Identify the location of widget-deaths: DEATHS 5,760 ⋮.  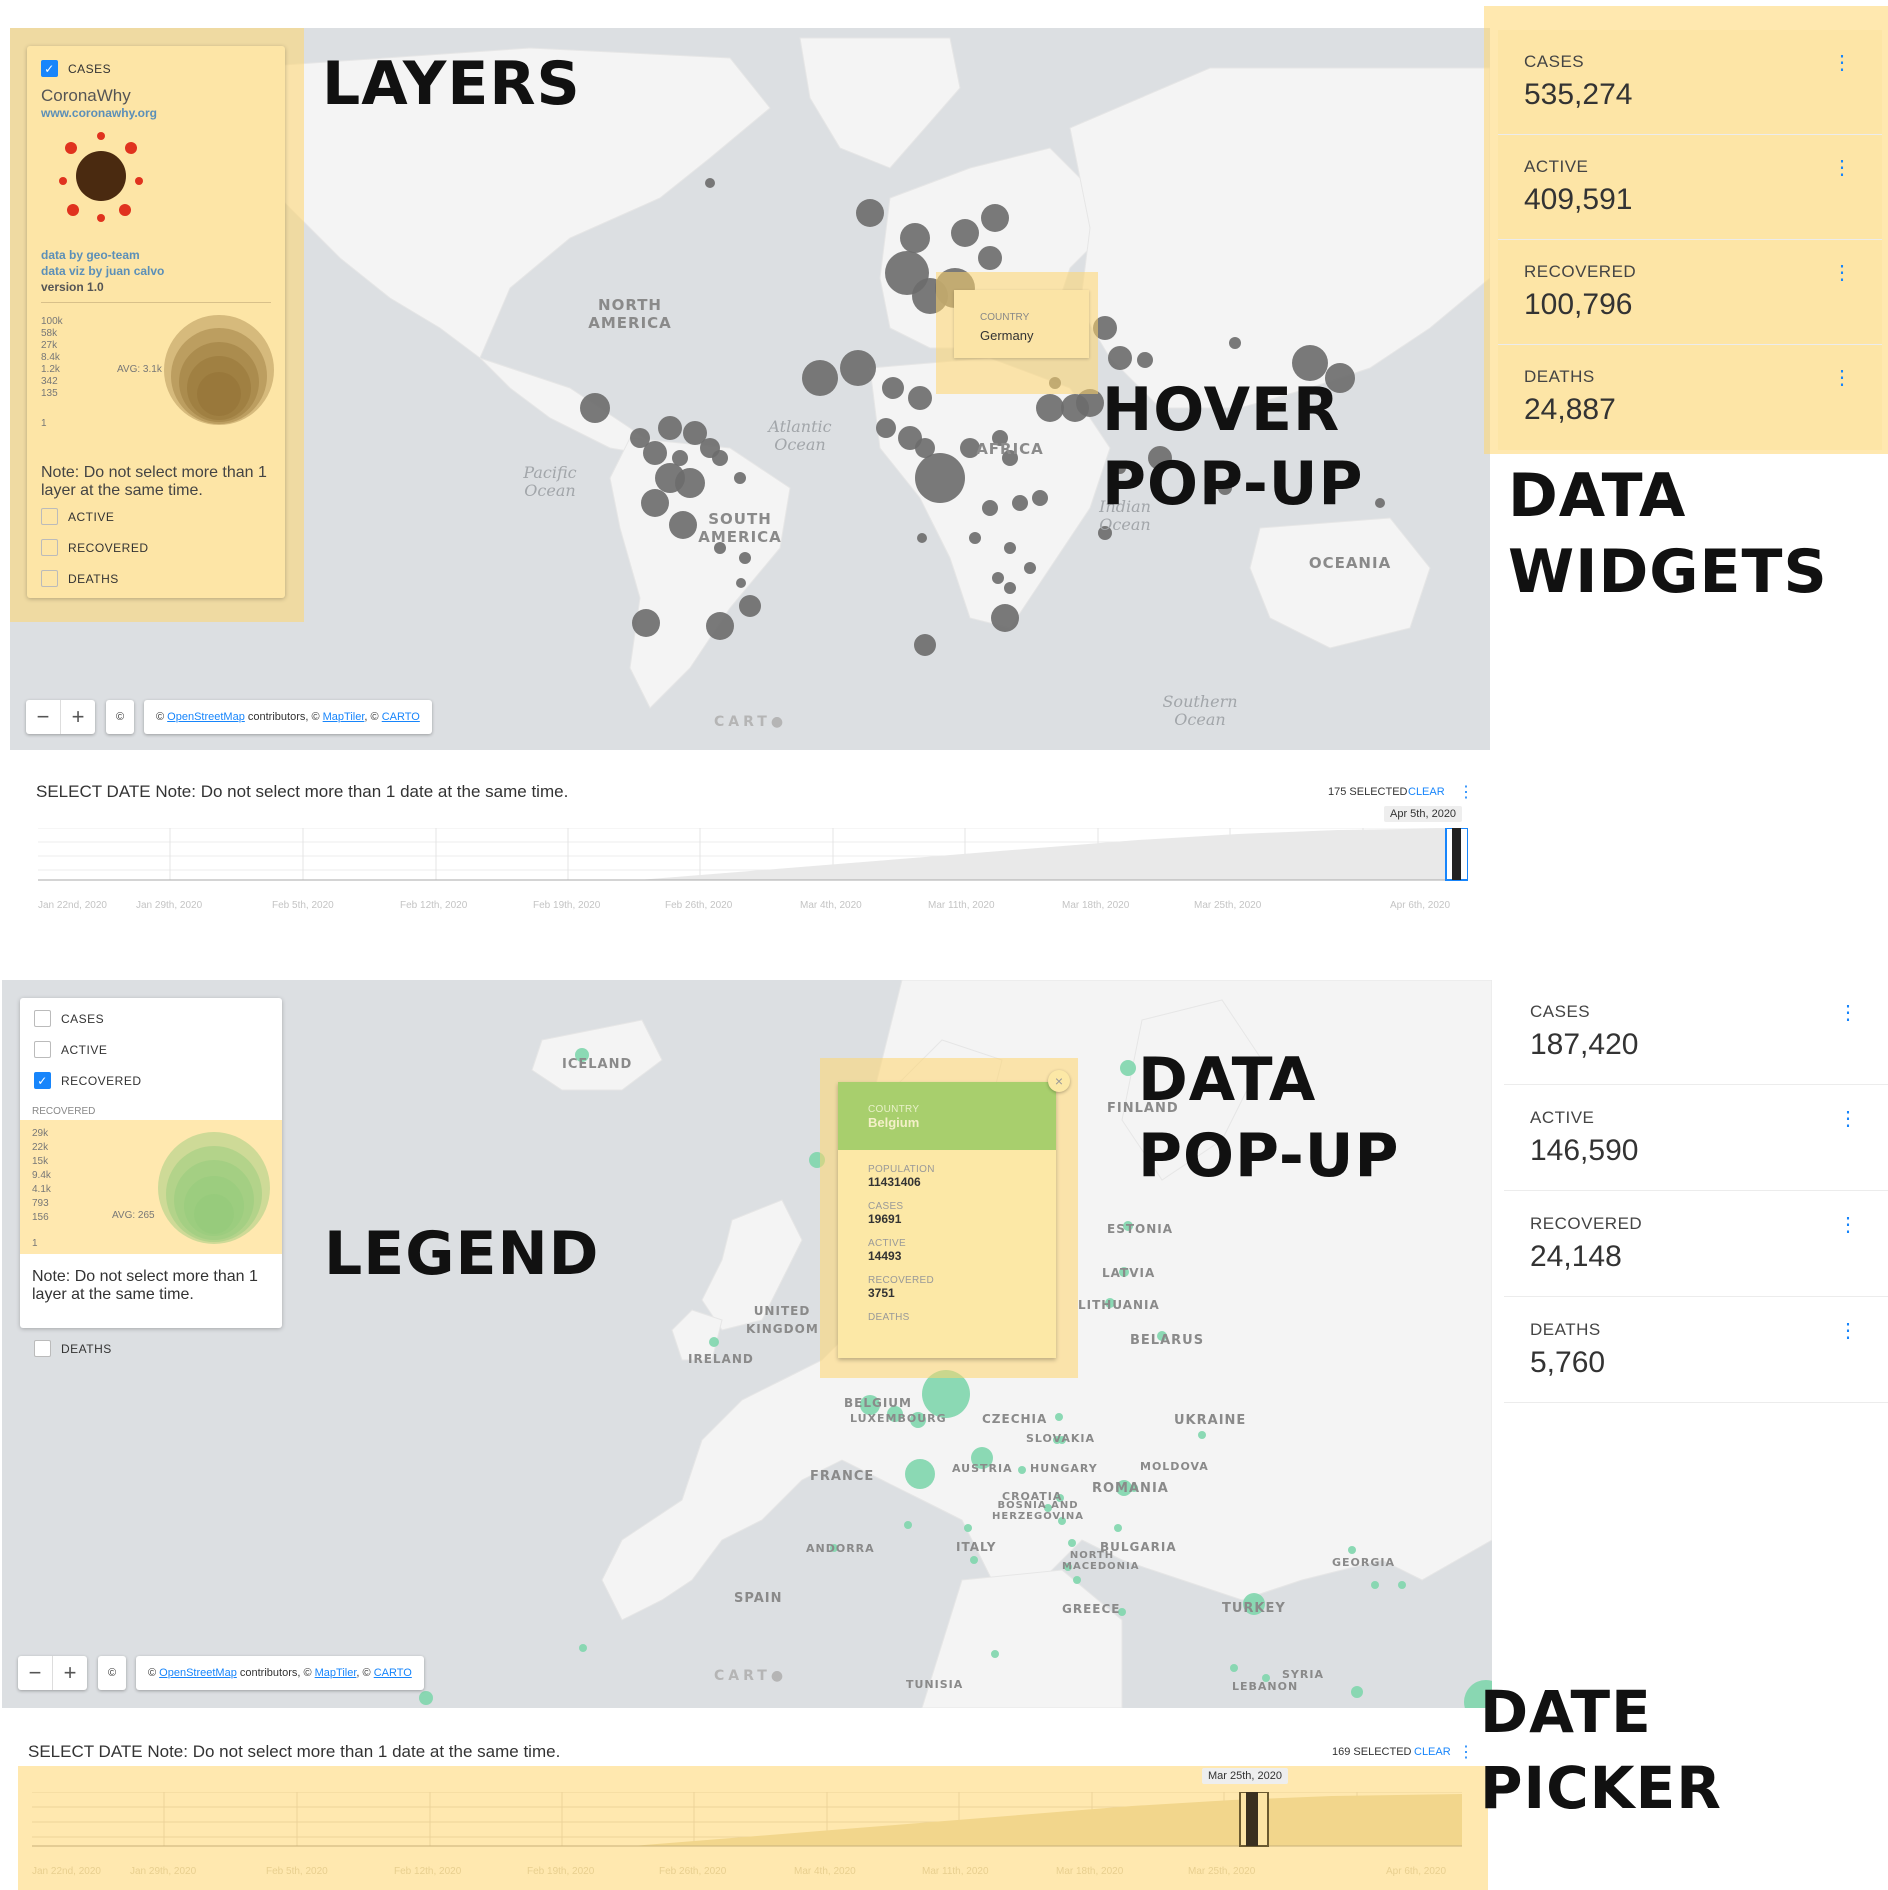
(1696, 1350).